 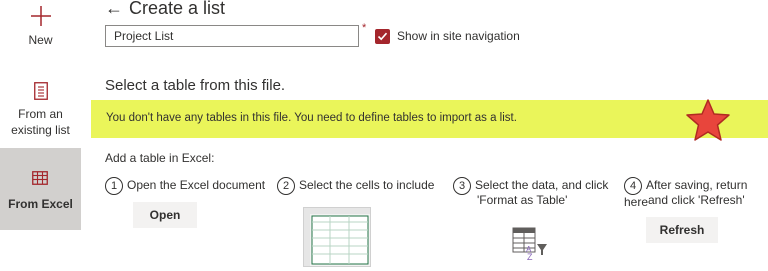 What do you see at coordinates (682, 230) in the screenshot?
I see `refresh-button: Refresh` at bounding box center [682, 230].